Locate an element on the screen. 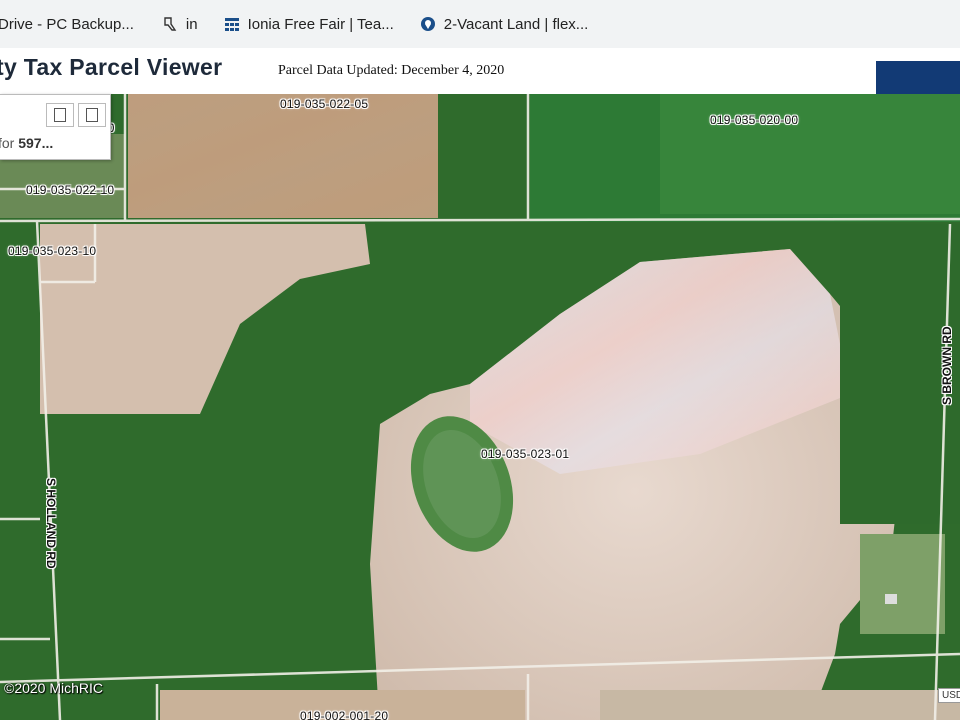 The height and width of the screenshot is (720, 960). pin-icon is located at coordinates (170, 24).